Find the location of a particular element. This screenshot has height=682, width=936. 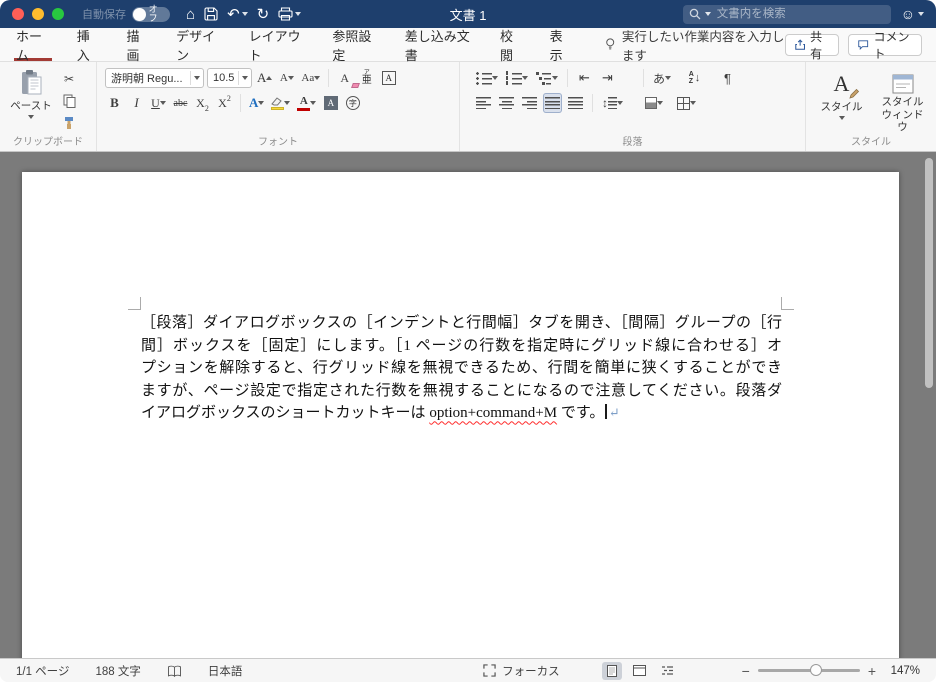

proofing-status-button is located at coordinates (174, 671).